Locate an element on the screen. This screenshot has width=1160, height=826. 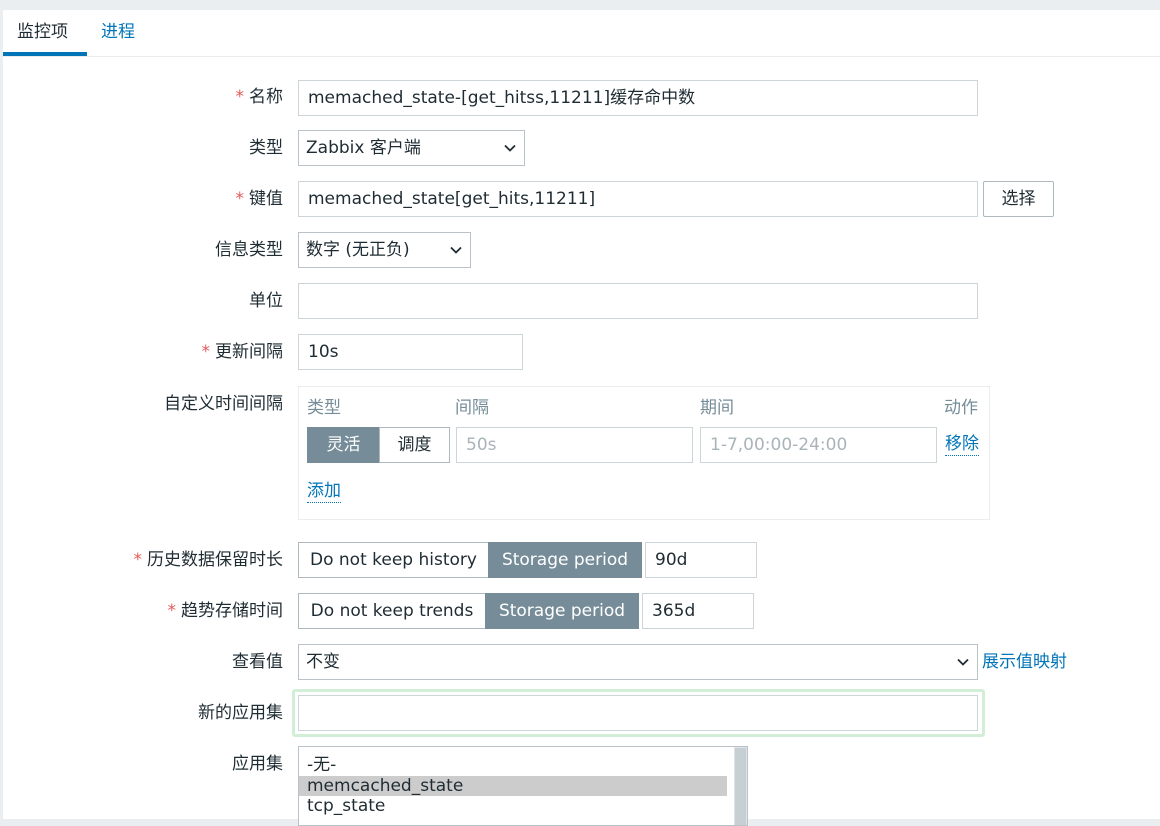
flexible-toggle: 灵活 is located at coordinates (343, 445).